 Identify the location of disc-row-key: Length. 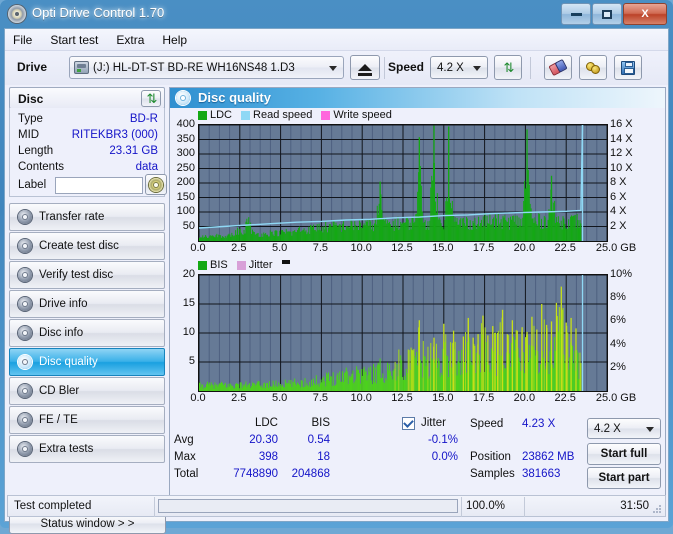
(36, 151).